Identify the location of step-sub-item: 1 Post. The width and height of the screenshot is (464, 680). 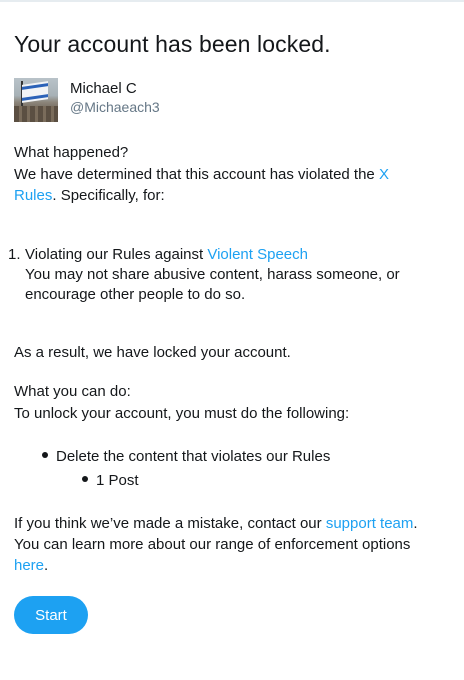
(110, 480).